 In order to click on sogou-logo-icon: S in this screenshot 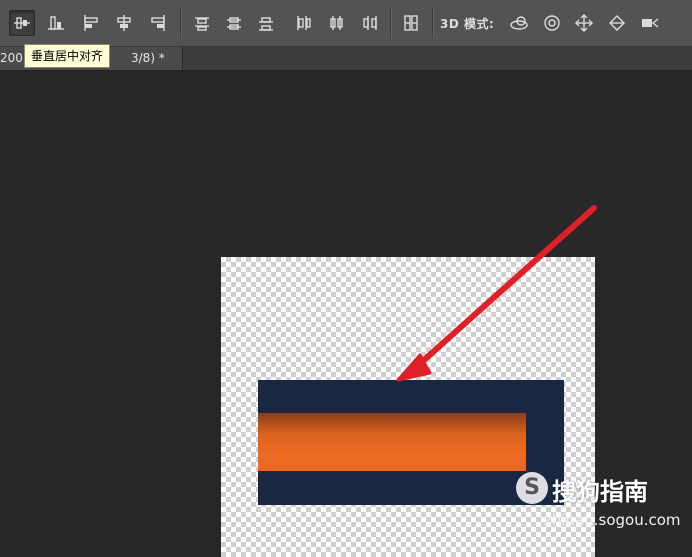, I will do `click(532, 488)`.